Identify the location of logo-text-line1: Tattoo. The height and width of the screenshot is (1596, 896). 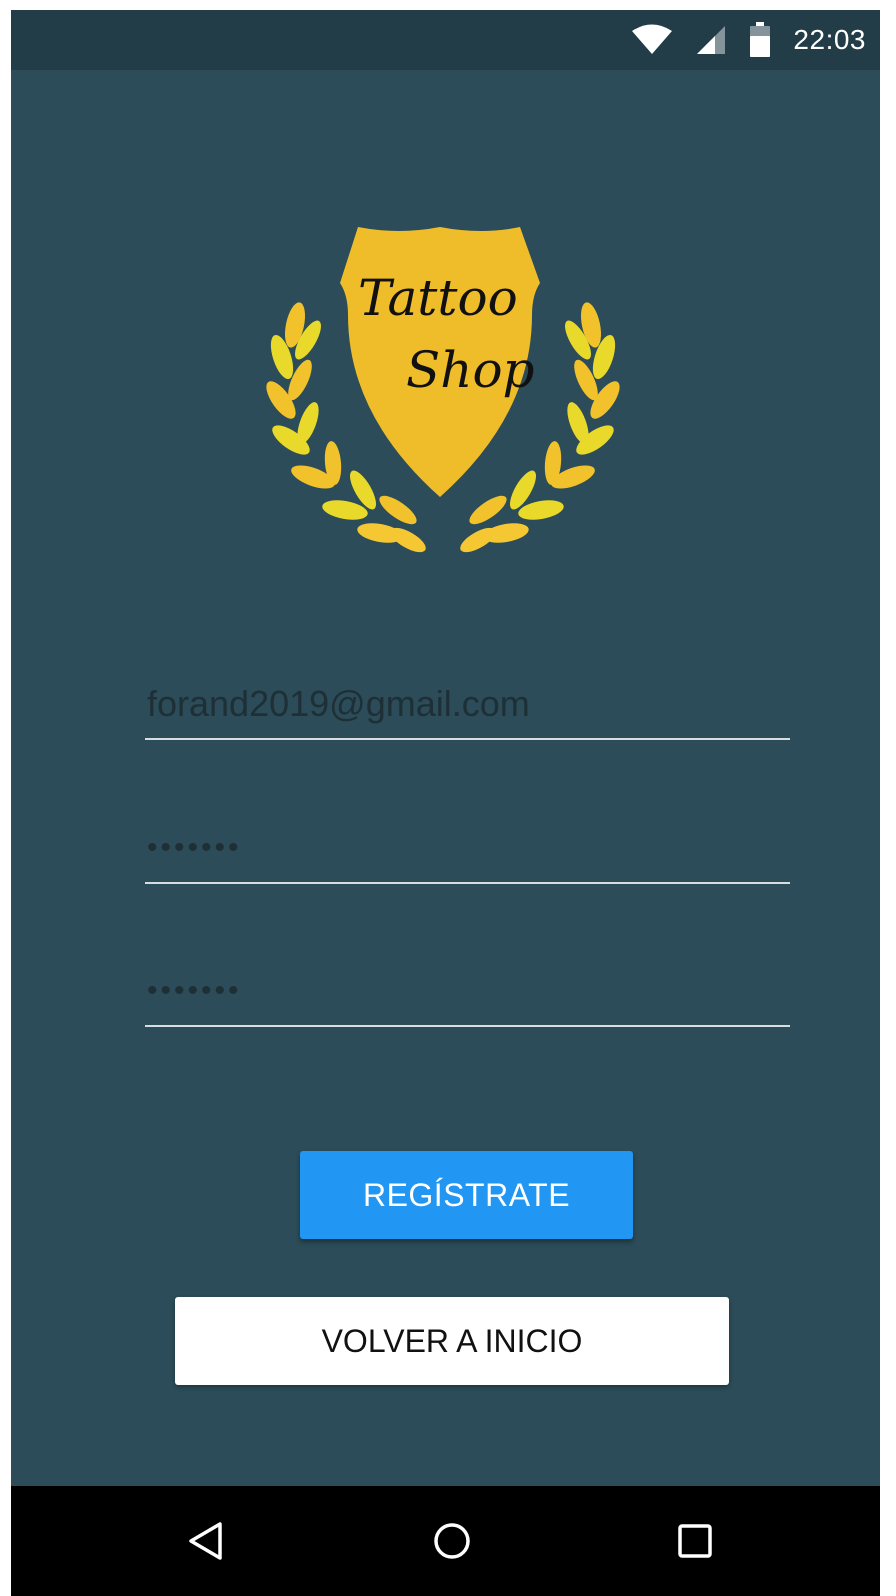
(438, 298).